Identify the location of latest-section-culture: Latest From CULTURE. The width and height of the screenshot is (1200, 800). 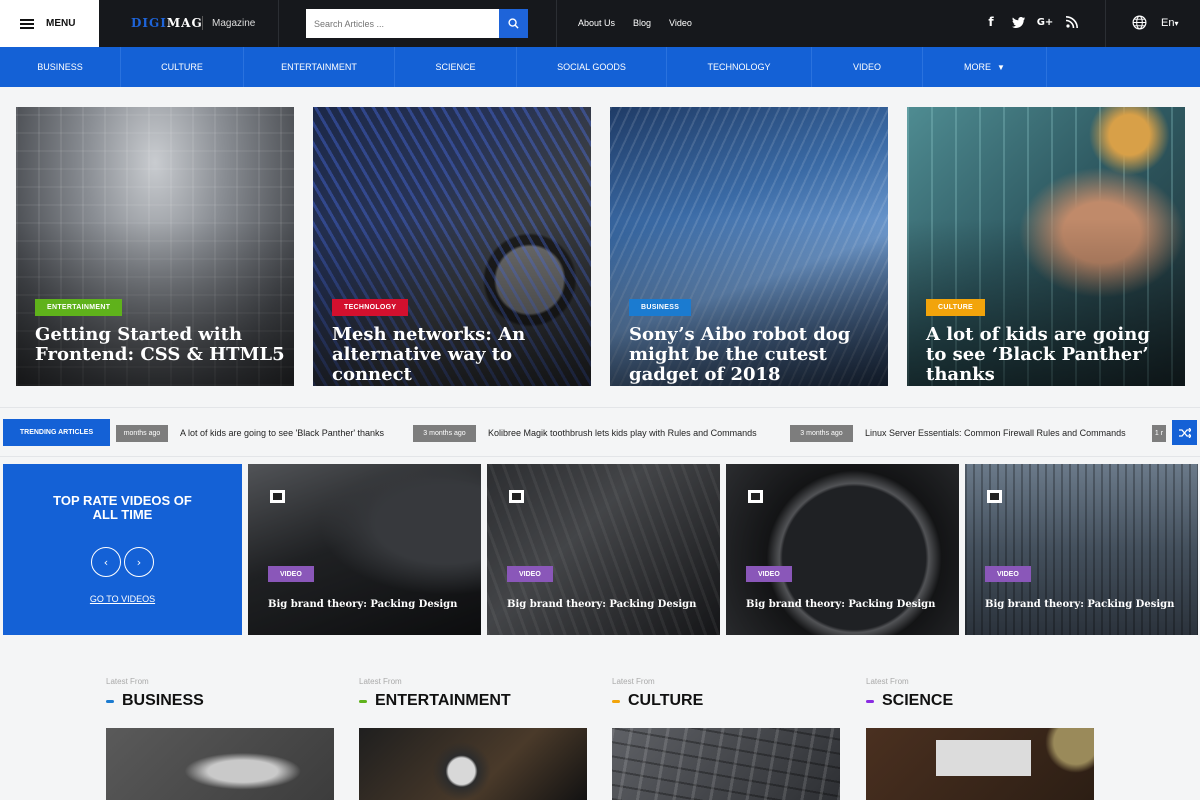
(726, 738).